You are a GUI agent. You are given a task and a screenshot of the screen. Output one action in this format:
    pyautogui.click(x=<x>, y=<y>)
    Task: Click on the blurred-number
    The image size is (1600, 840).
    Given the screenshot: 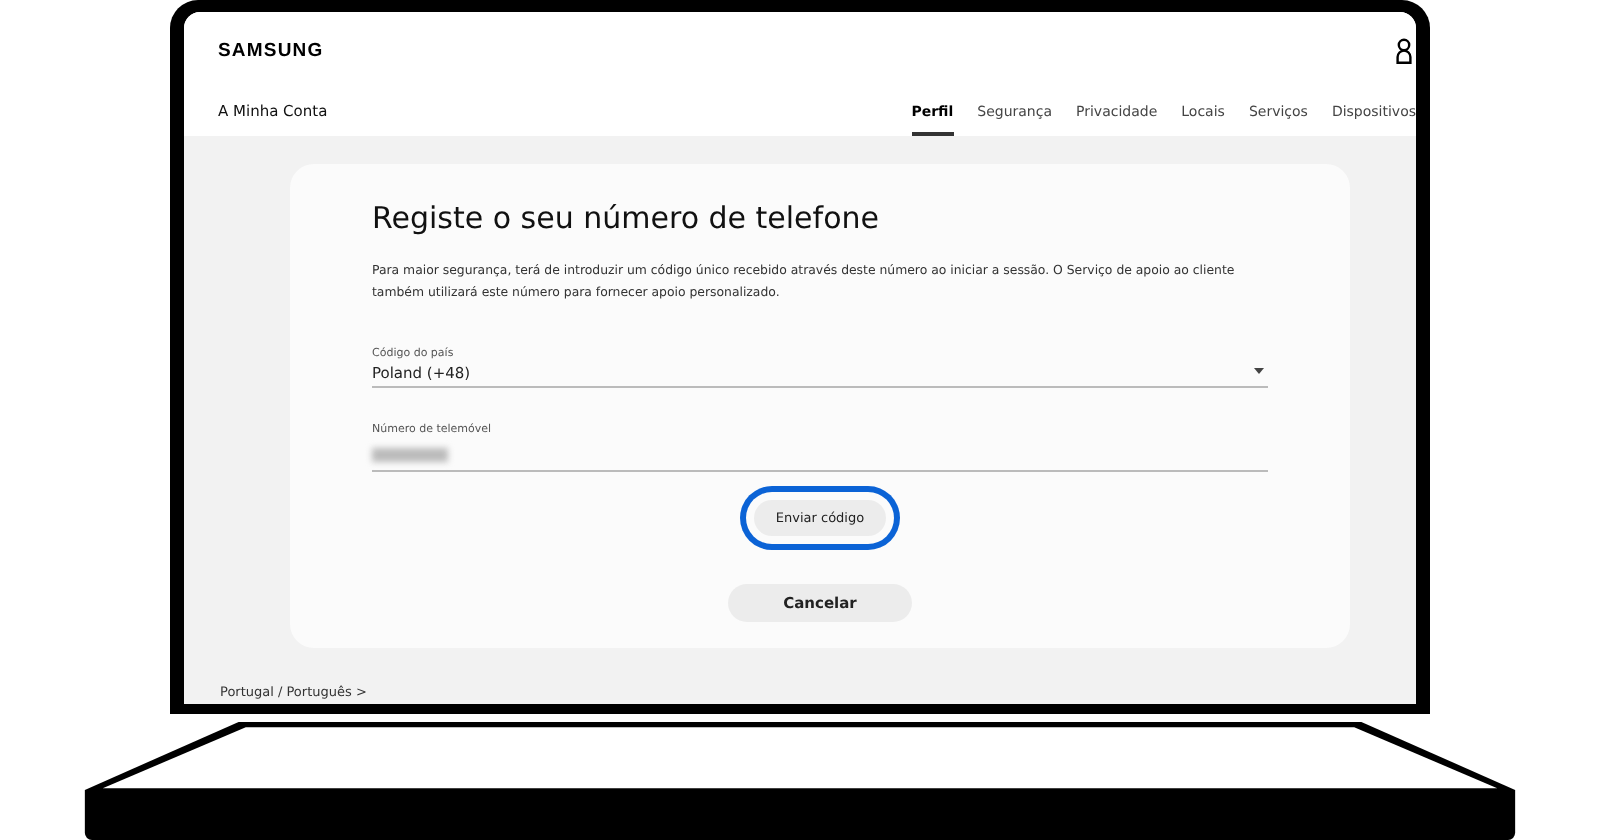 What is the action you would take?
    pyautogui.click(x=410, y=455)
    